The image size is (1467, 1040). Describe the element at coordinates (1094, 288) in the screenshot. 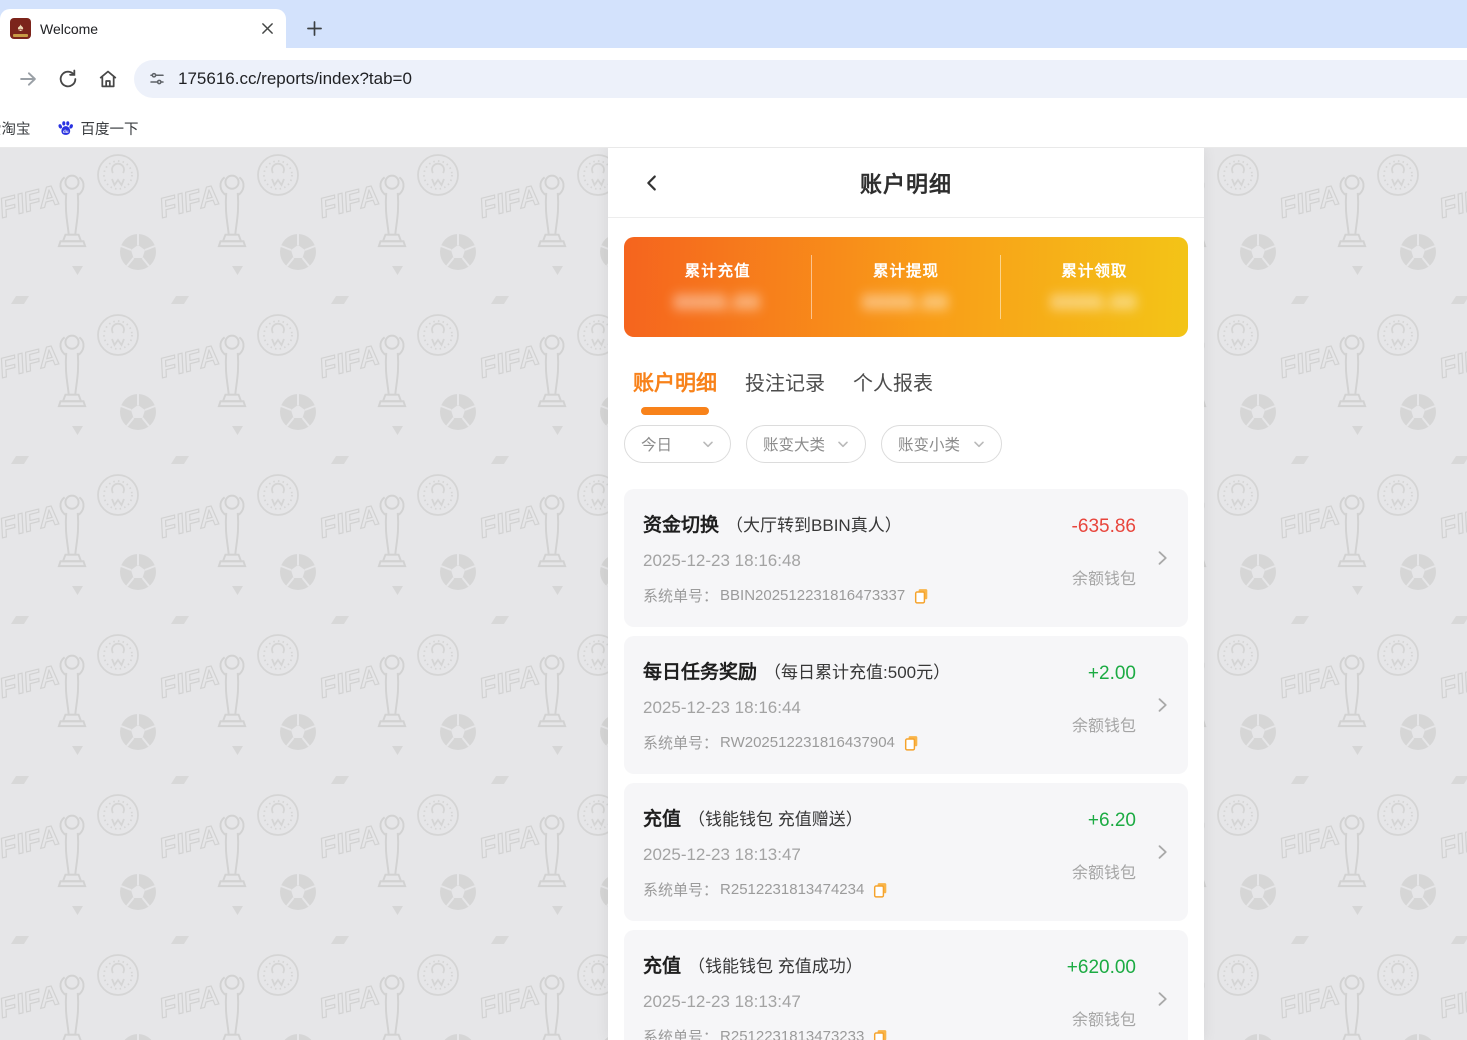

I see `summary-total-claim: 累计领取 8888.88` at that location.